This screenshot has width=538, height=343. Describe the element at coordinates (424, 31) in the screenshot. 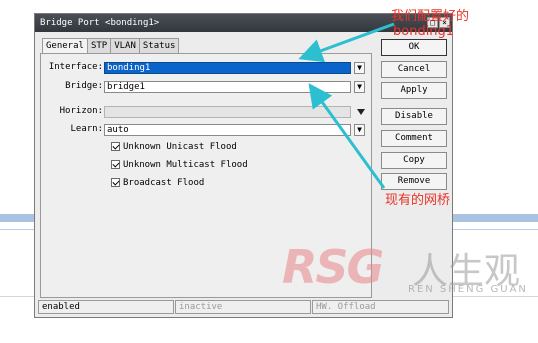

I see `annotation-top-line2: bonding1` at that location.